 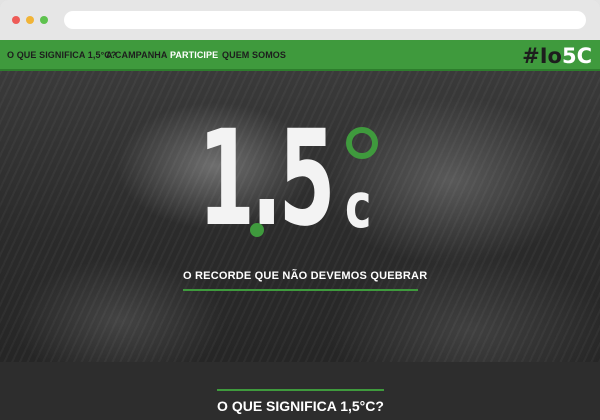 I want to click on logo-hash: #, so click(x=531, y=56).